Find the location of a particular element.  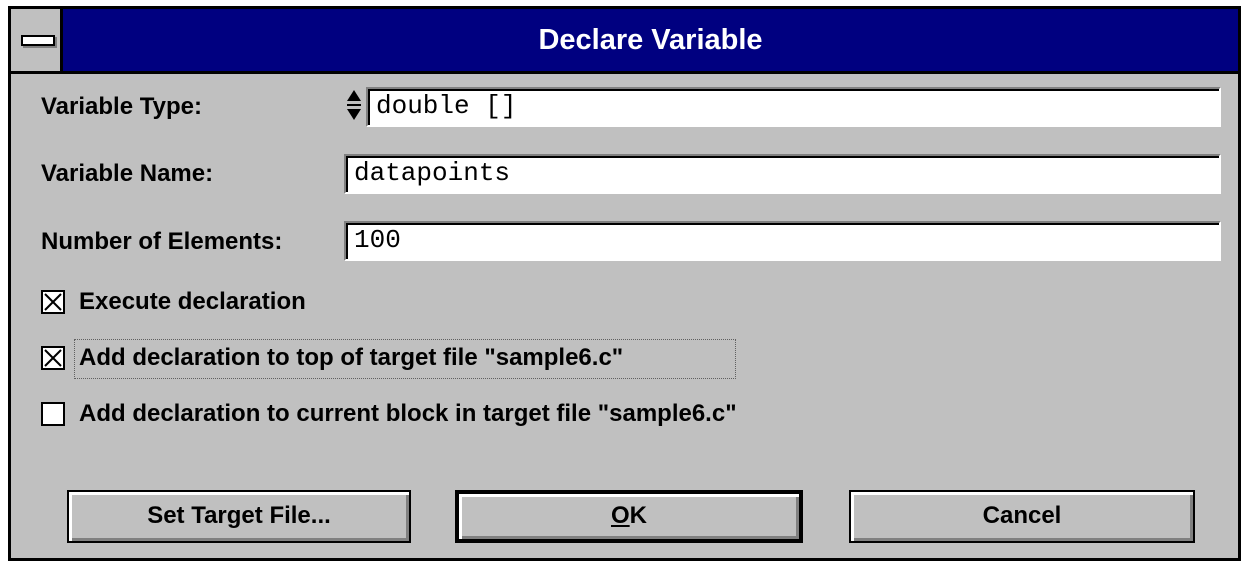

number-of-elements-field: 100 is located at coordinates (782, 241).